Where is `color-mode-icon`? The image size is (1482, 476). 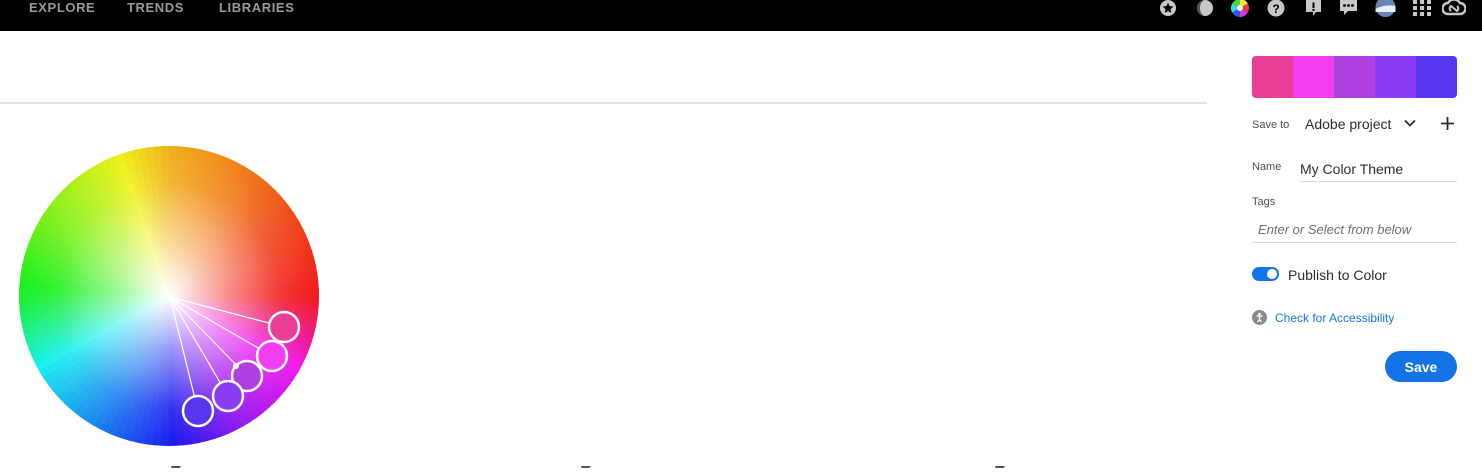 color-mode-icon is located at coordinates (1205, 10).